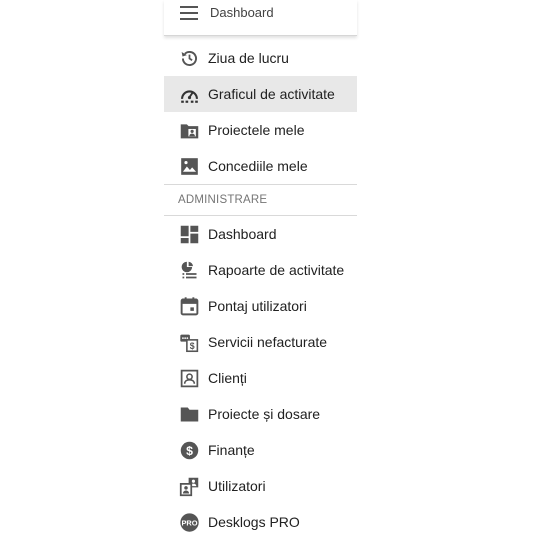 The width and height of the screenshot is (540, 540). I want to click on menu-item-label: Rapoarte de activitate, so click(276, 270).